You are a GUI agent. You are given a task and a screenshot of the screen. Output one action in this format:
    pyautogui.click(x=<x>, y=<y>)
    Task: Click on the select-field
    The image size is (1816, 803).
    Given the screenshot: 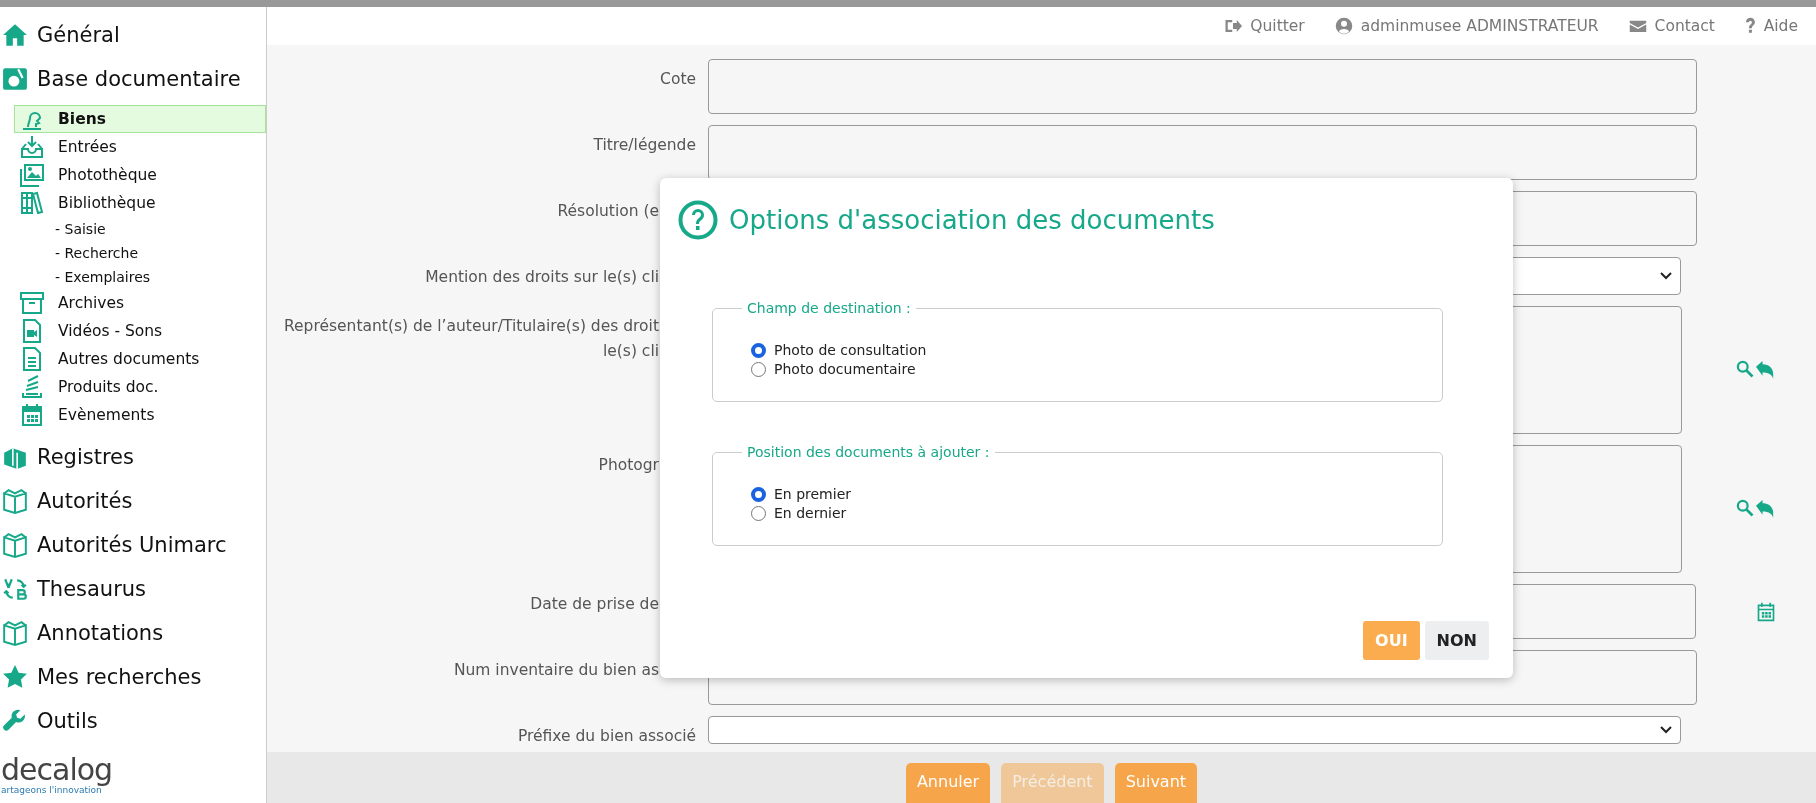 What is the action you would take?
    pyautogui.click(x=1194, y=730)
    